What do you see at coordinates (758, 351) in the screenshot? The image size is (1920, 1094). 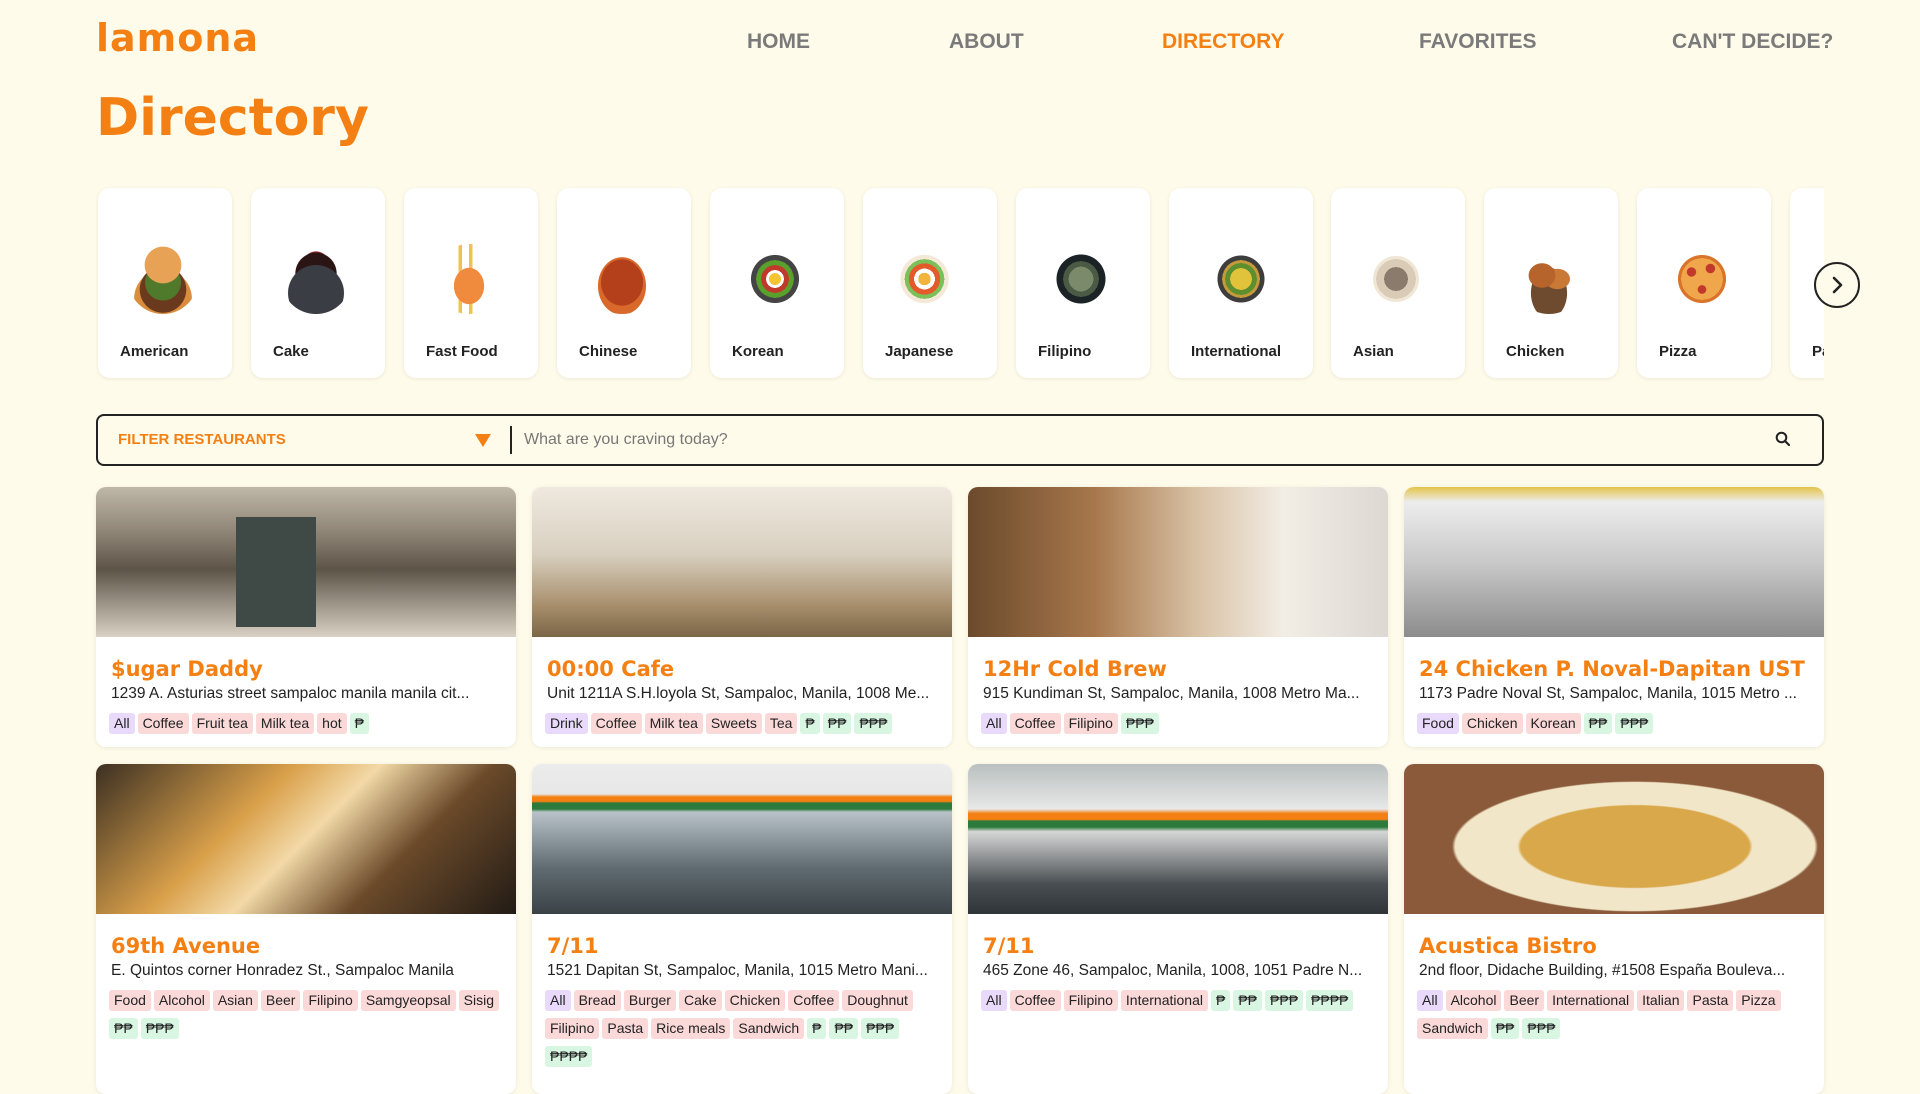 I see `category-label: Korean` at bounding box center [758, 351].